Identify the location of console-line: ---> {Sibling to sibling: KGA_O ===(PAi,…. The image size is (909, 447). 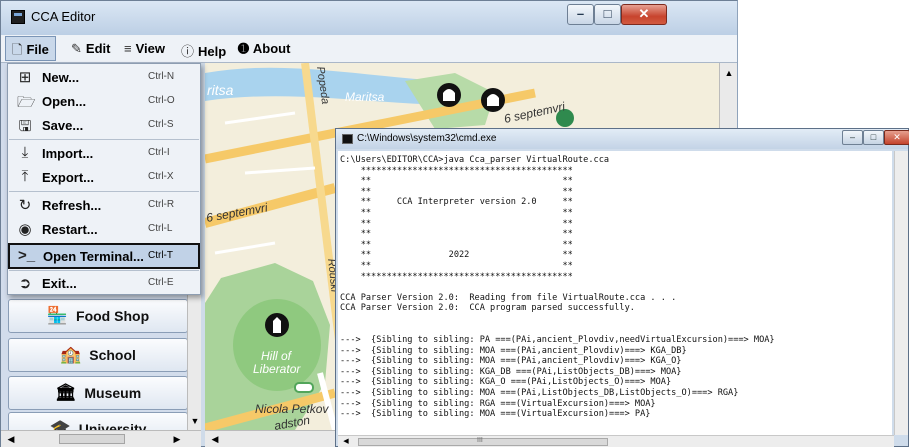
(506, 382).